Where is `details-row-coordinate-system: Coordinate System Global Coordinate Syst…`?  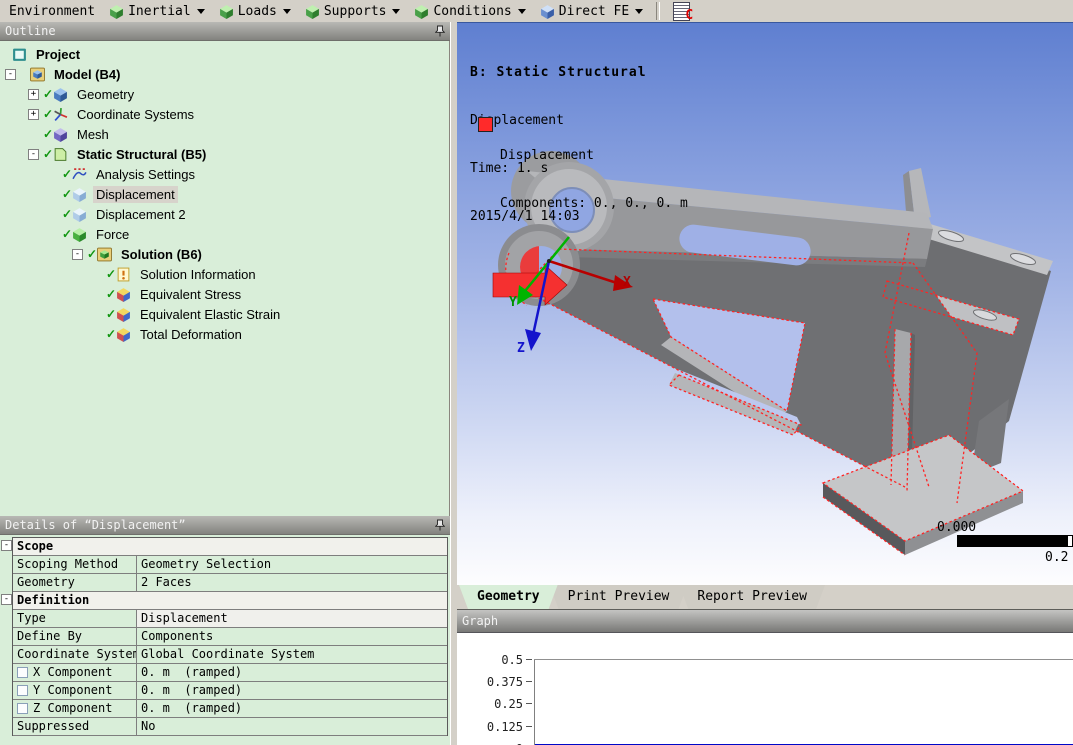
details-row-coordinate-system: Coordinate System Global Coordinate Syst… is located at coordinates (230, 655).